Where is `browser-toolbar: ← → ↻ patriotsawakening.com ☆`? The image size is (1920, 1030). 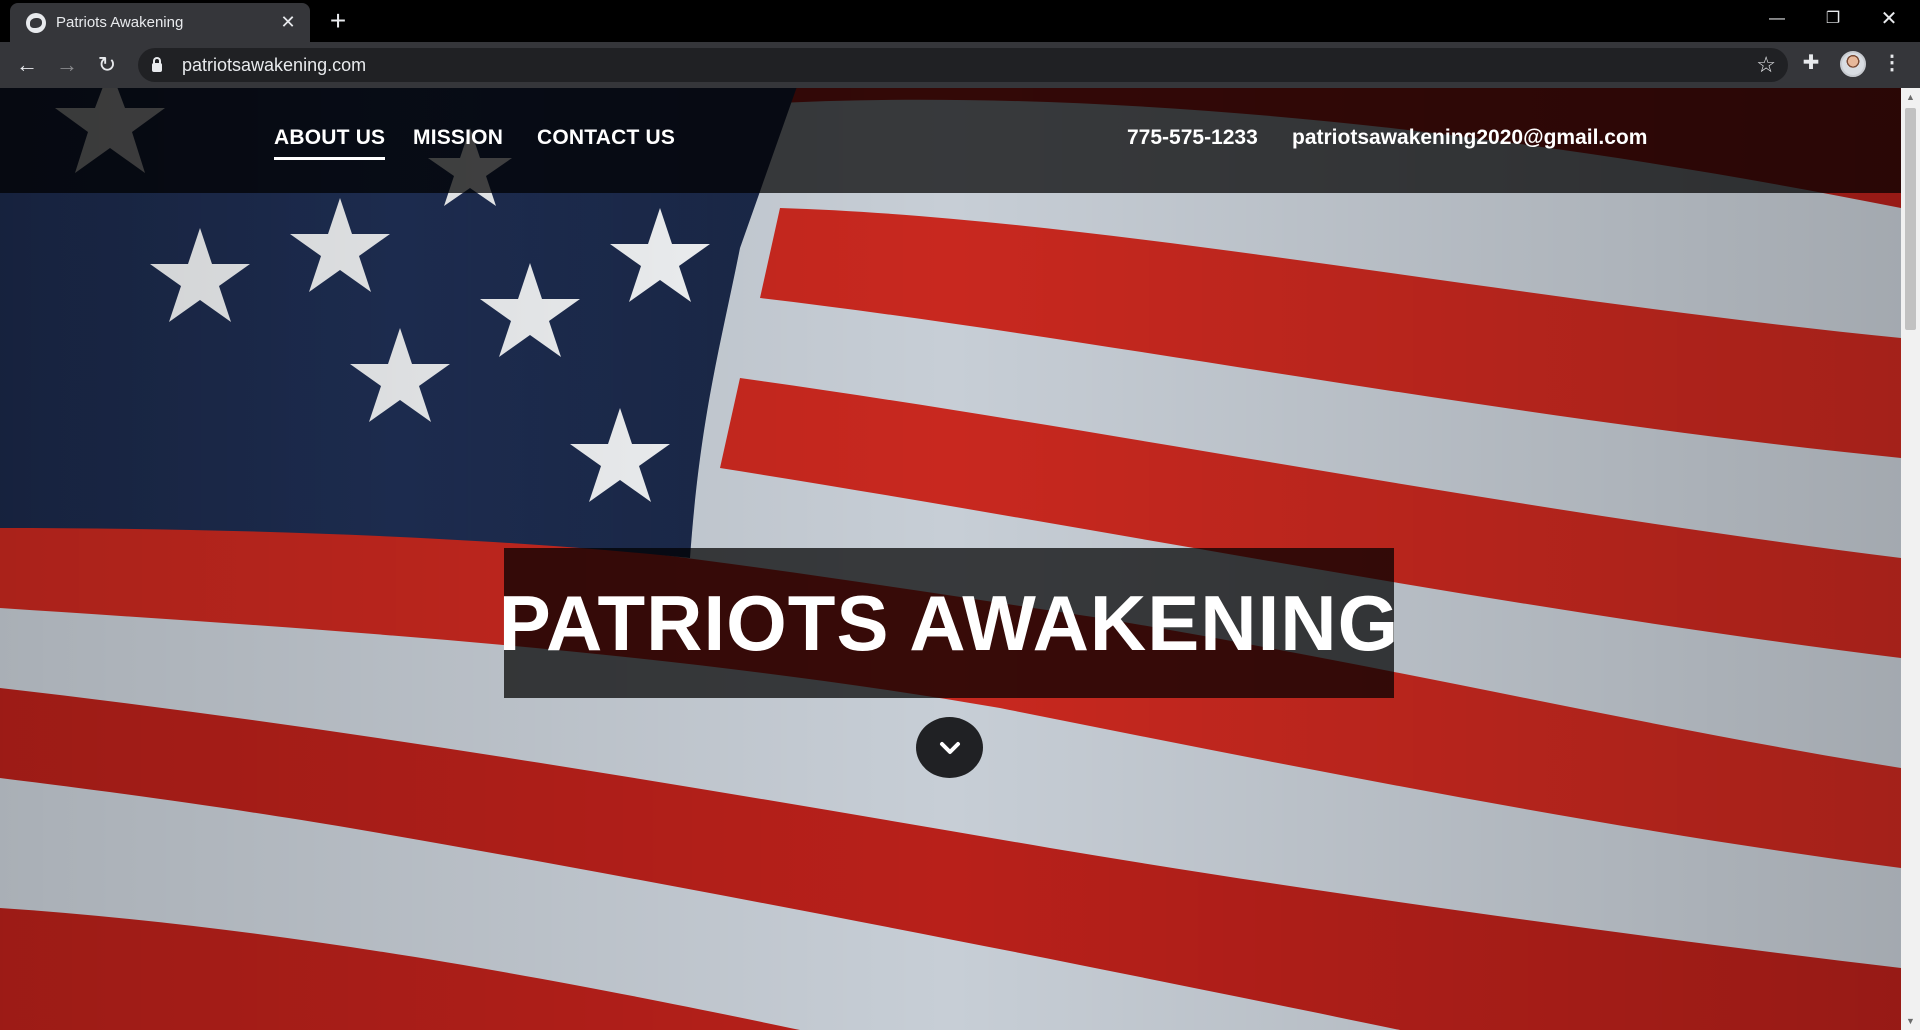
browser-toolbar: ← → ↻ patriotsawakening.com ☆ is located at coordinates (960, 65).